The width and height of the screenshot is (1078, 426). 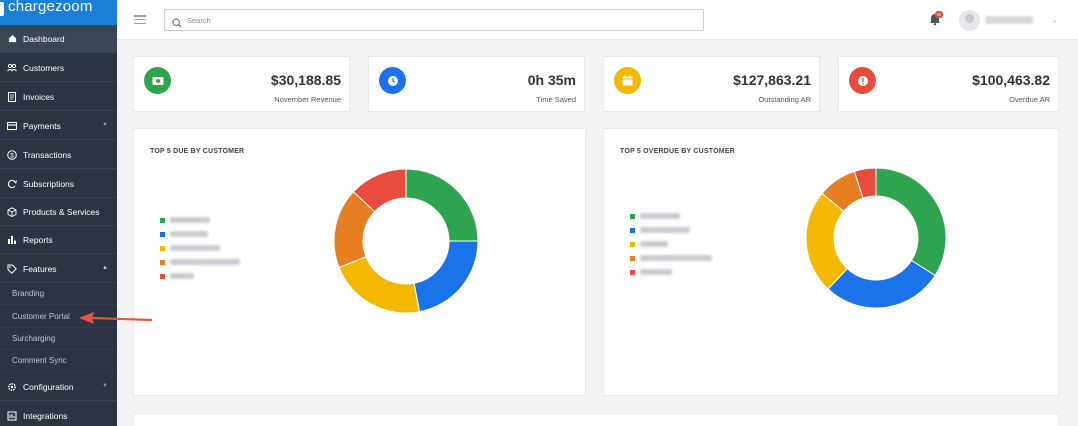 I want to click on avatar, so click(x=969, y=20).